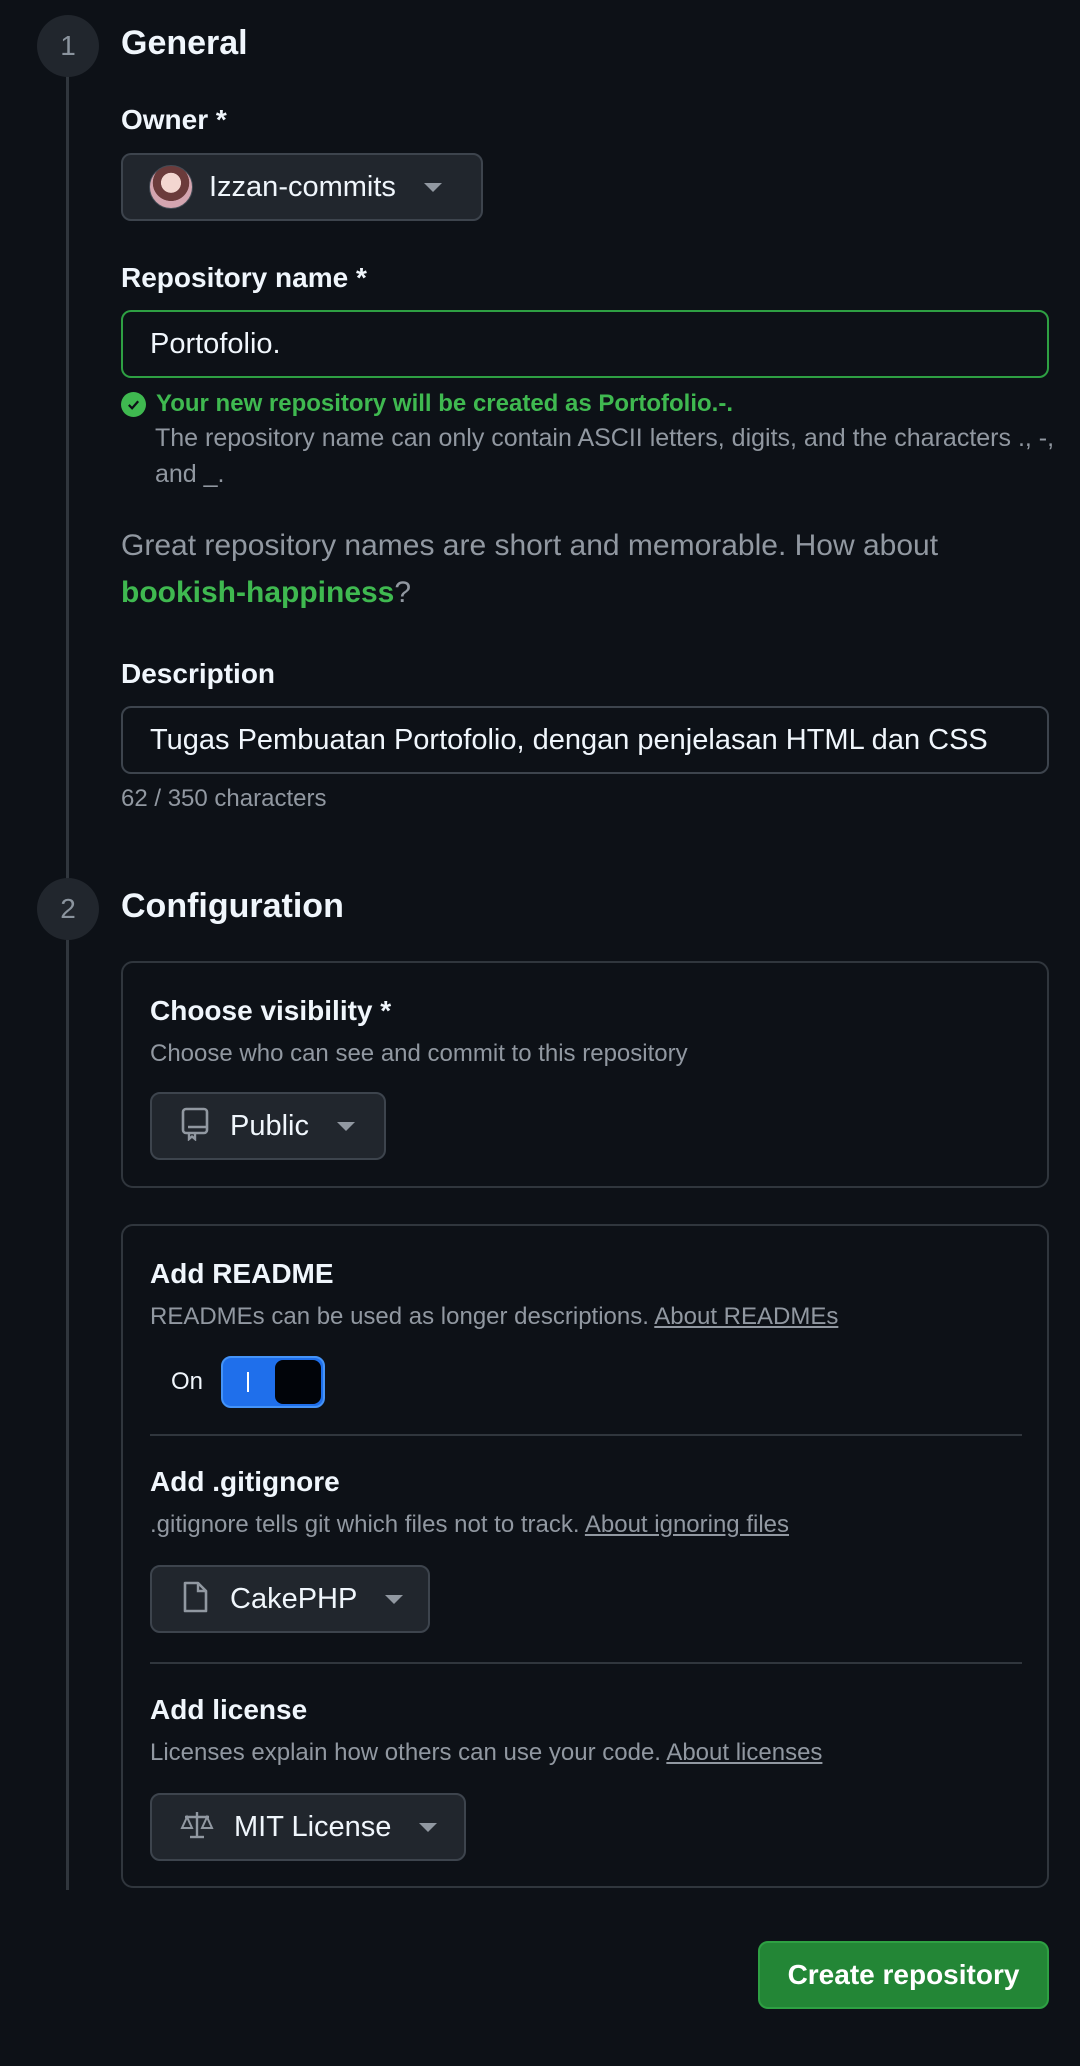 This screenshot has height=2066, width=1080. I want to click on repo-name-label: Repository name *, so click(244, 277).